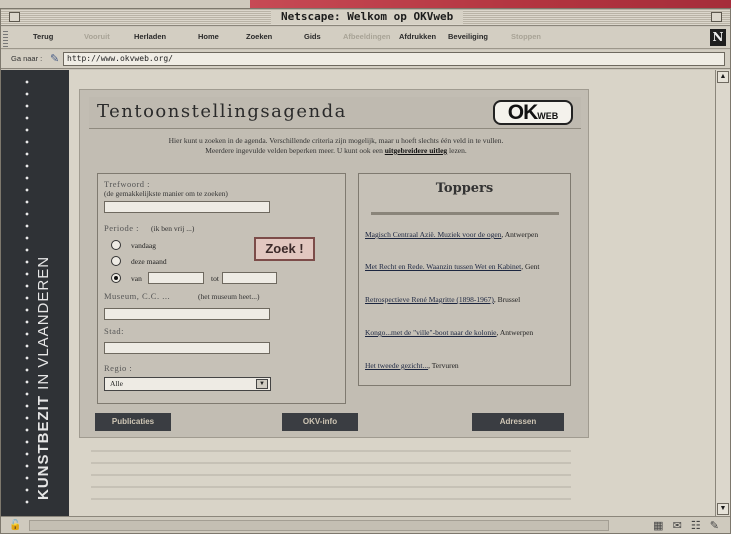  What do you see at coordinates (468, 36) in the screenshot?
I see `security-button: Beveiliging` at bounding box center [468, 36].